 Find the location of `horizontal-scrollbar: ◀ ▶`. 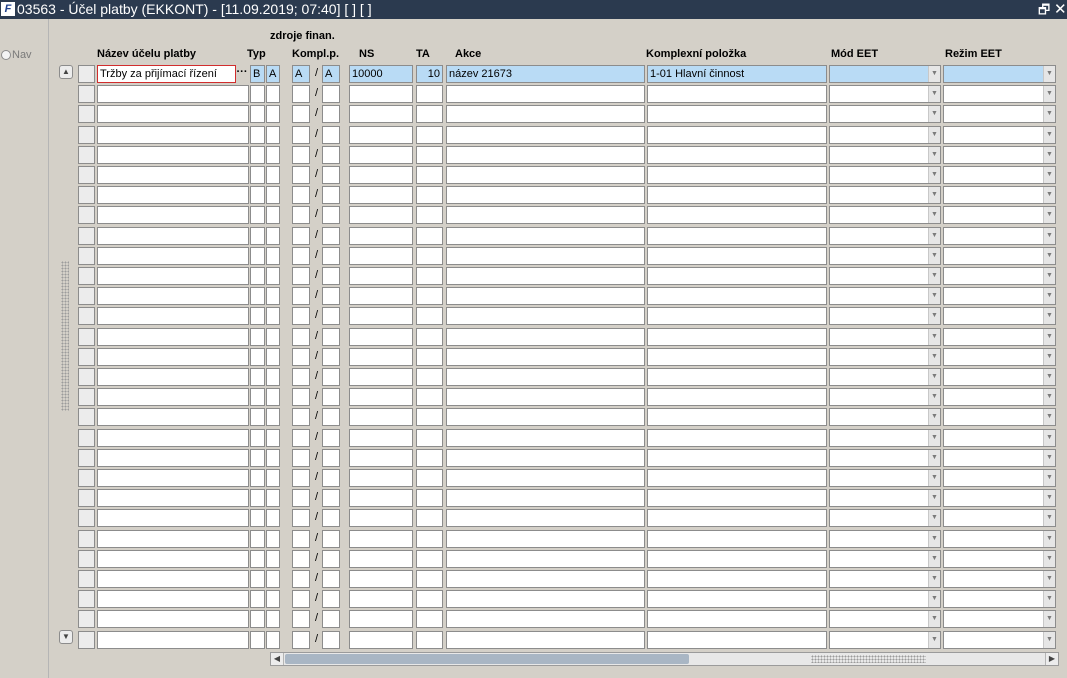

horizontal-scrollbar: ◀ ▶ is located at coordinates (664, 659).